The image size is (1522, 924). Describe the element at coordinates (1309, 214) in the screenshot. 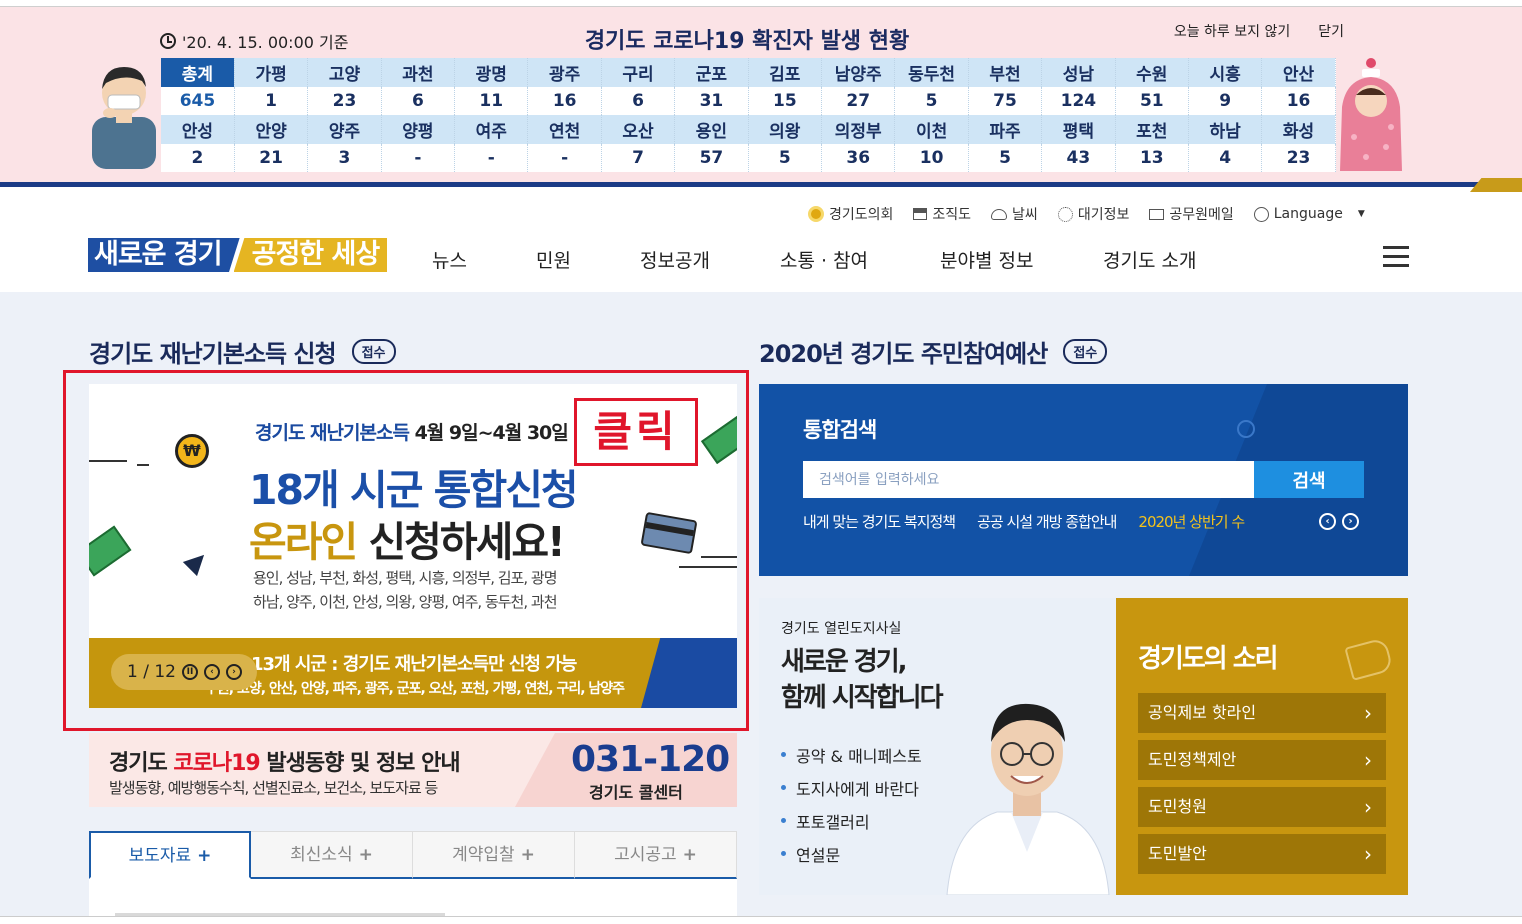

I see `language-select: Language ▼` at that location.